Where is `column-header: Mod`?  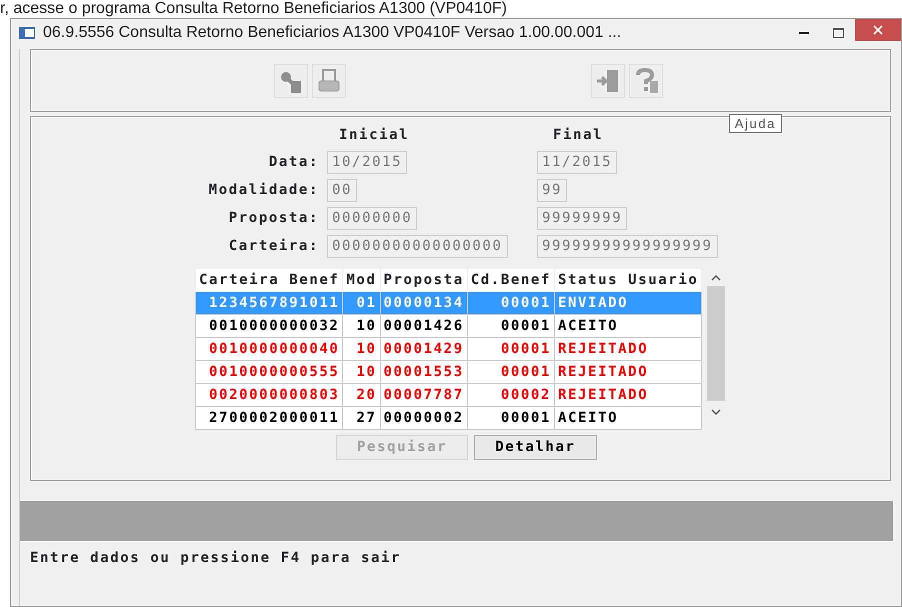 column-header: Mod is located at coordinates (361, 280).